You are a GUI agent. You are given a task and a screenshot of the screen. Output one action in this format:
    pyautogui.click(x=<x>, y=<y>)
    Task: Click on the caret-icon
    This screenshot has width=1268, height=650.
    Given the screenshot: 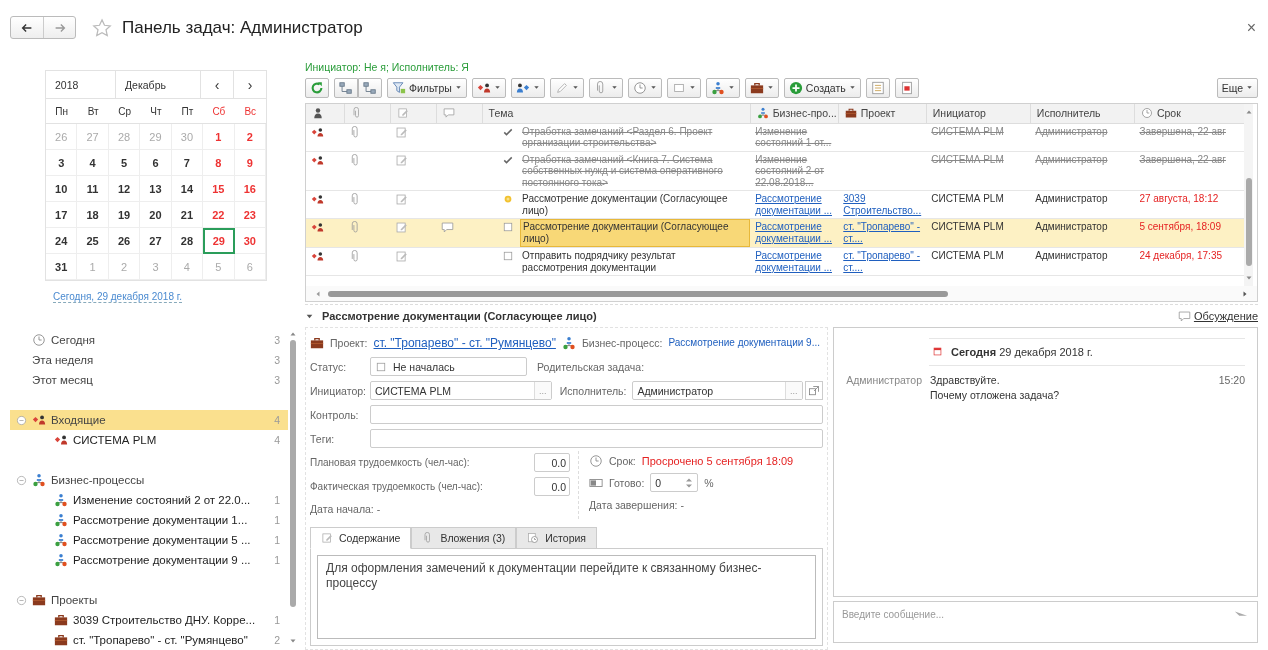 What is the action you would take?
    pyautogui.click(x=770, y=88)
    